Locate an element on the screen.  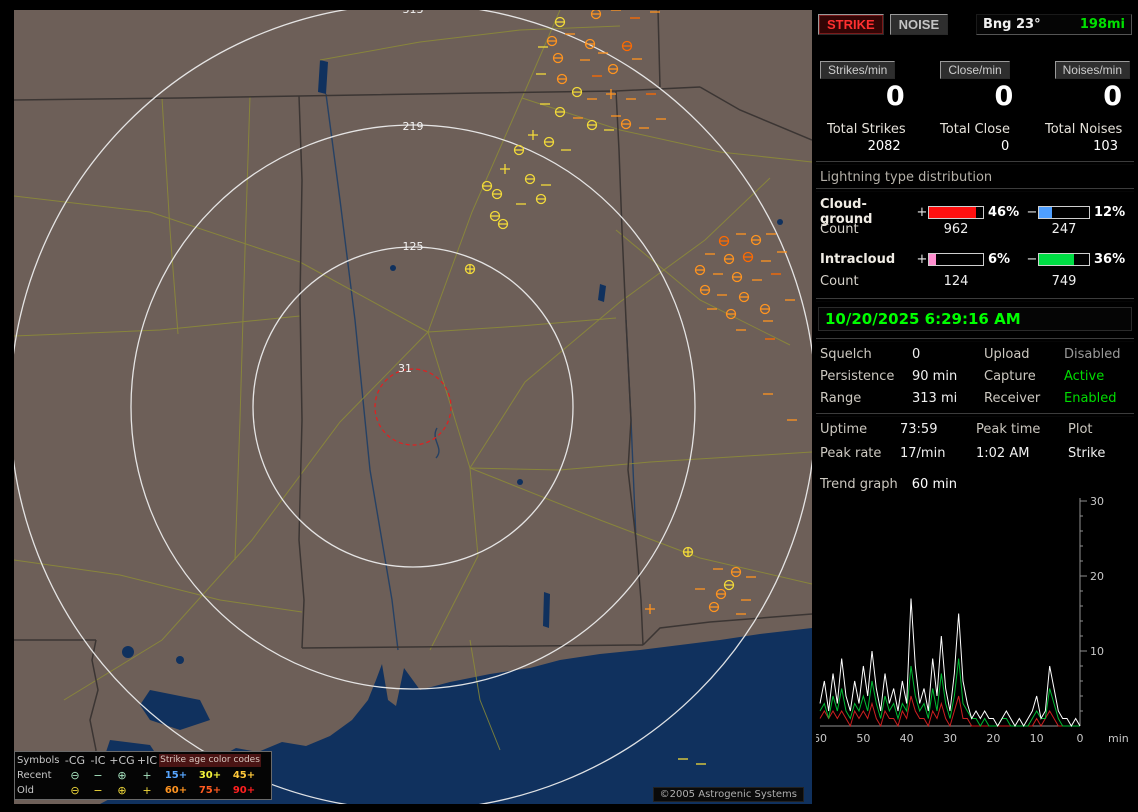
bearing-value: Bng 23° is located at coordinates (1012, 24).